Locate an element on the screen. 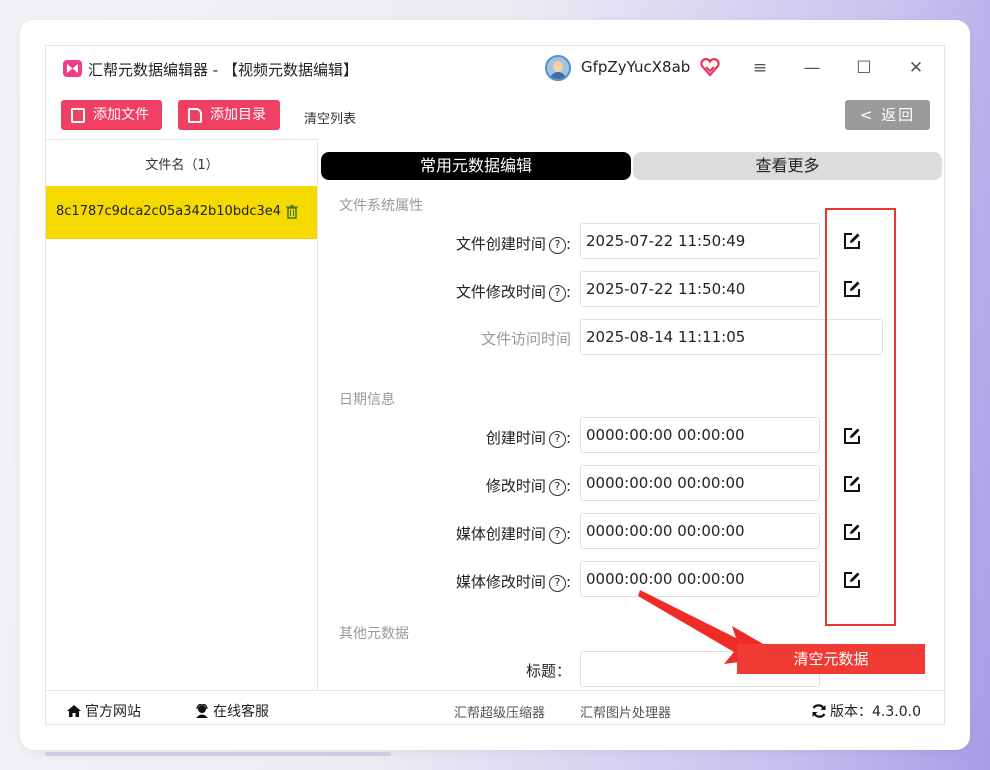 This screenshot has width=990, height=770. add-file-label: 添加文件 is located at coordinates (121, 115).